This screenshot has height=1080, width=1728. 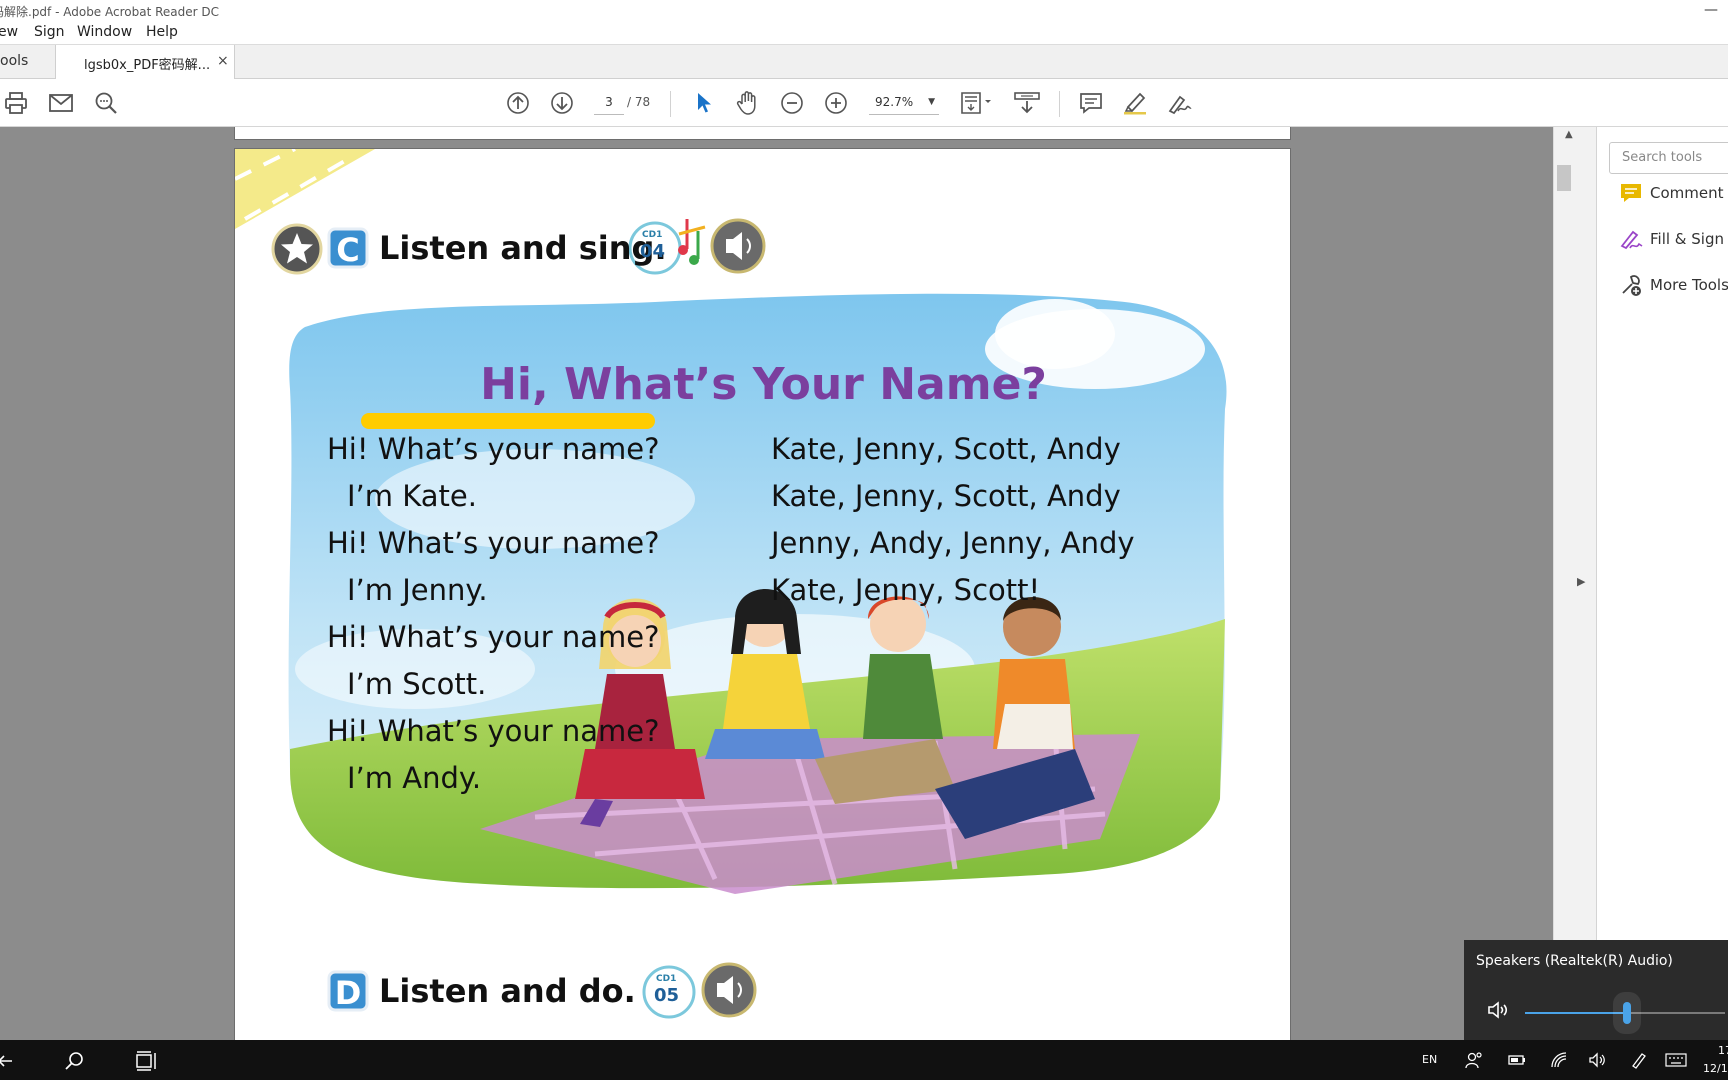 I want to click on clock-time: 17, so click(x=1723, y=1050).